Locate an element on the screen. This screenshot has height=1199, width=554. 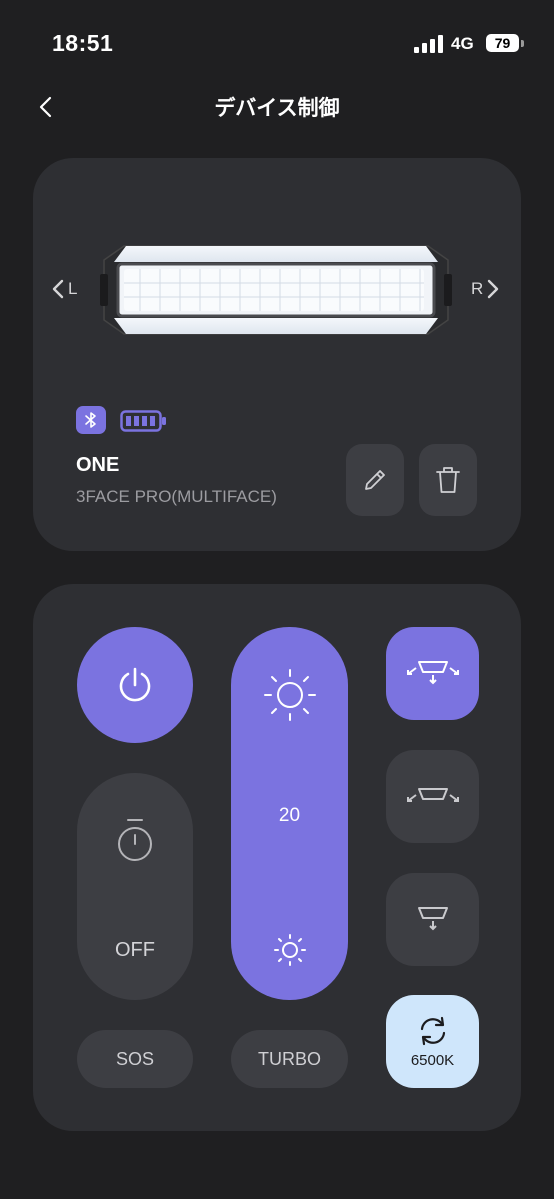
chevron-left-icon is located at coordinates (58, 289).